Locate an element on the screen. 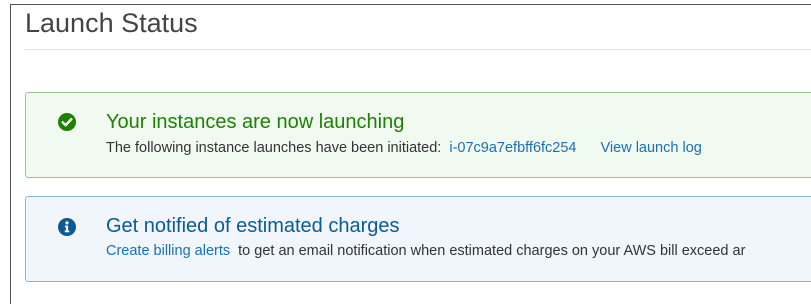  billing-info-heading: Get notified of estimated charges is located at coordinates (253, 226).